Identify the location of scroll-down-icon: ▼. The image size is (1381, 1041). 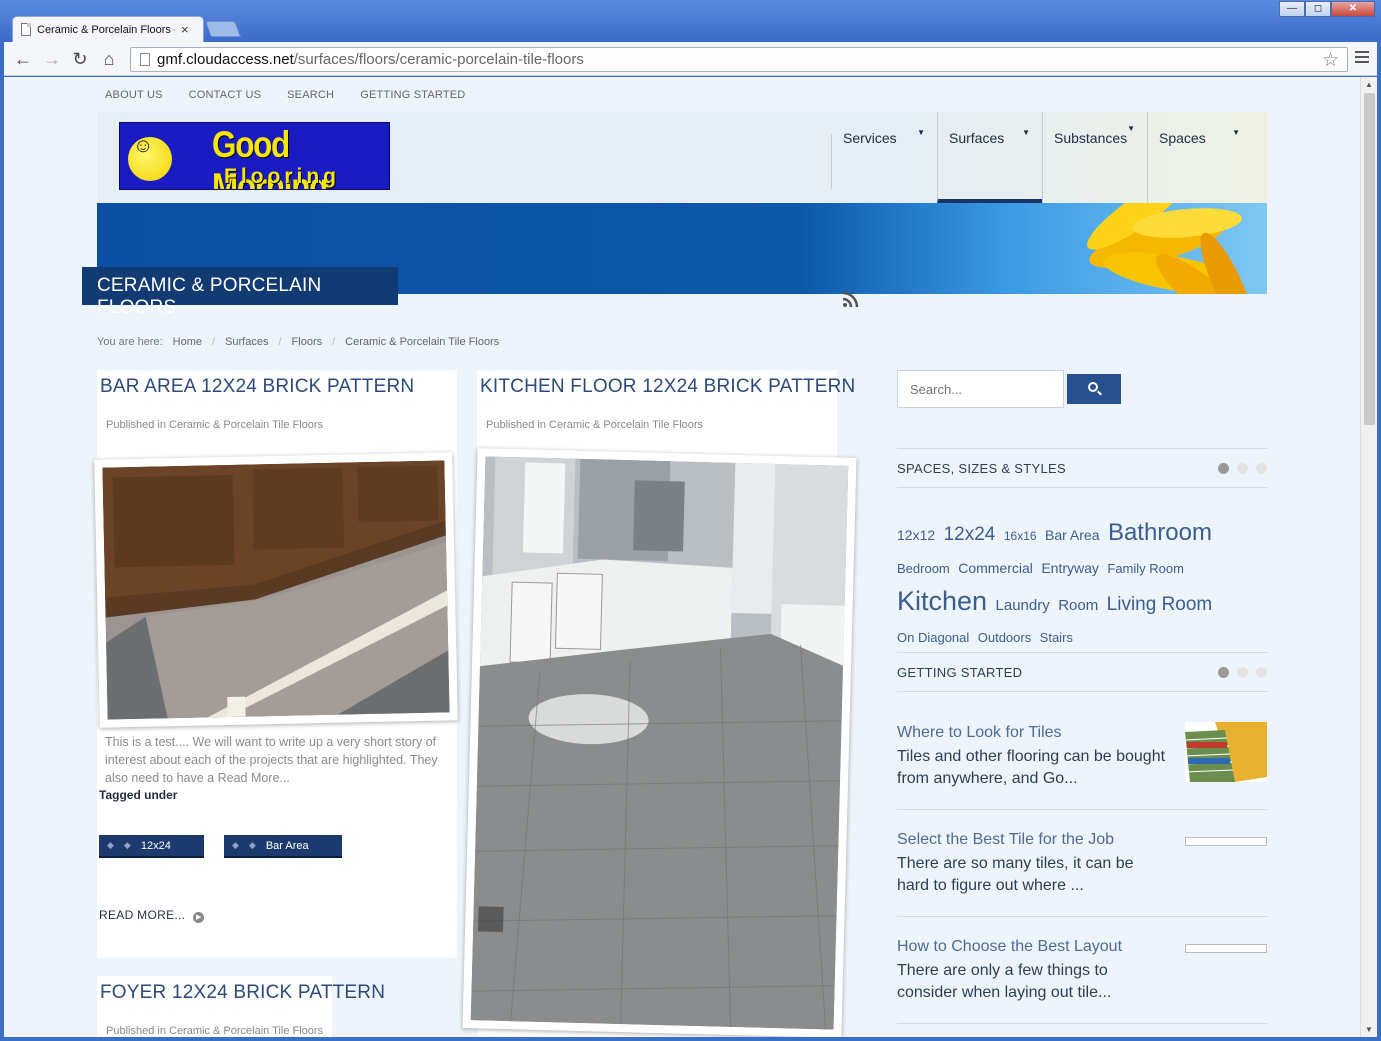
(1369, 1029).